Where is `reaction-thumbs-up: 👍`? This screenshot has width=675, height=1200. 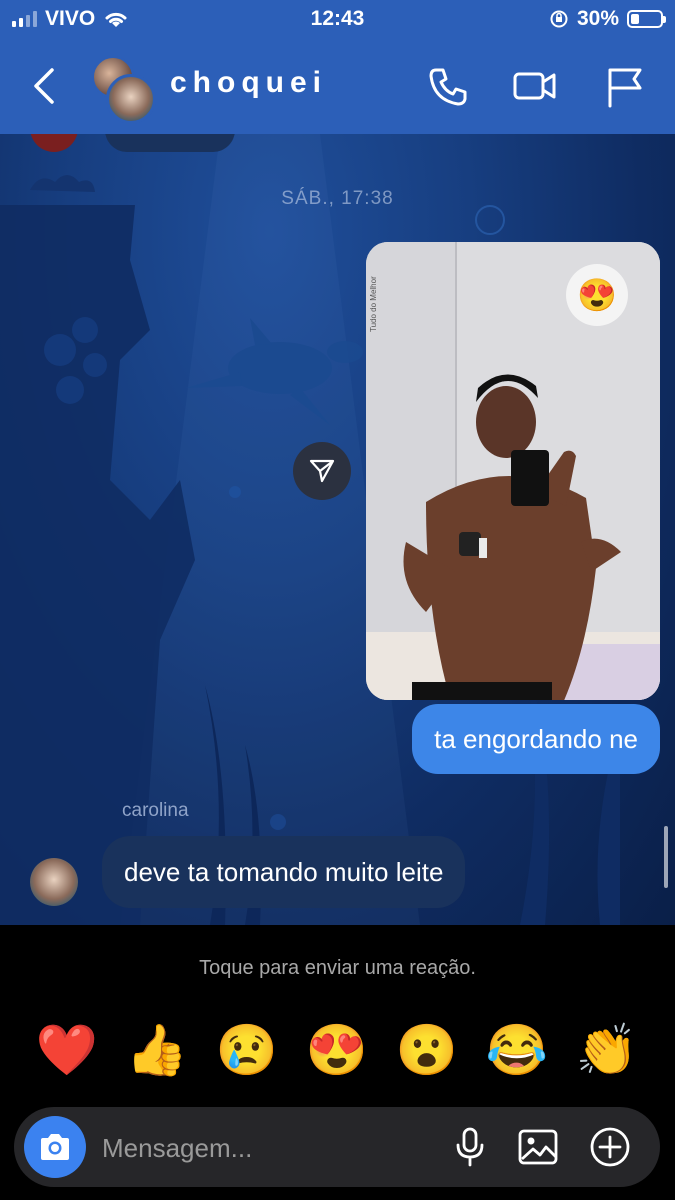 reaction-thumbs-up: 👍 is located at coordinates (157, 1050).